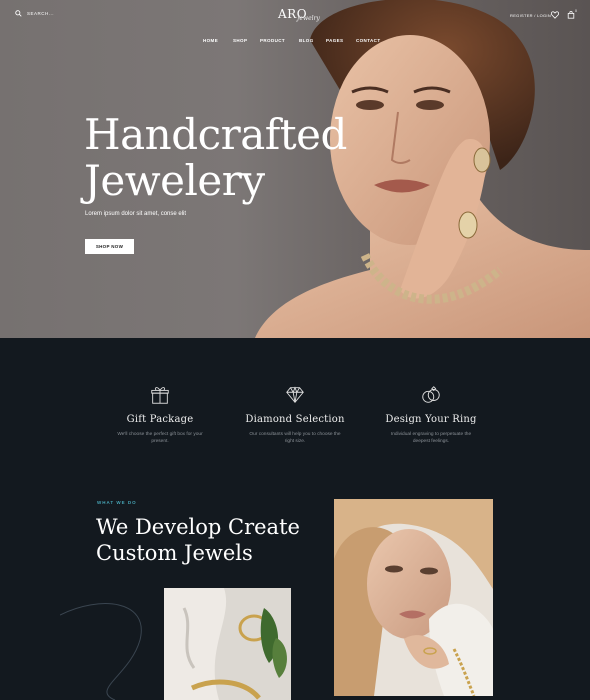  What do you see at coordinates (295, 15) in the screenshot?
I see `top-bar: SEARCH... ARO Jewelry REGISTER / LOGIN 0` at bounding box center [295, 15].